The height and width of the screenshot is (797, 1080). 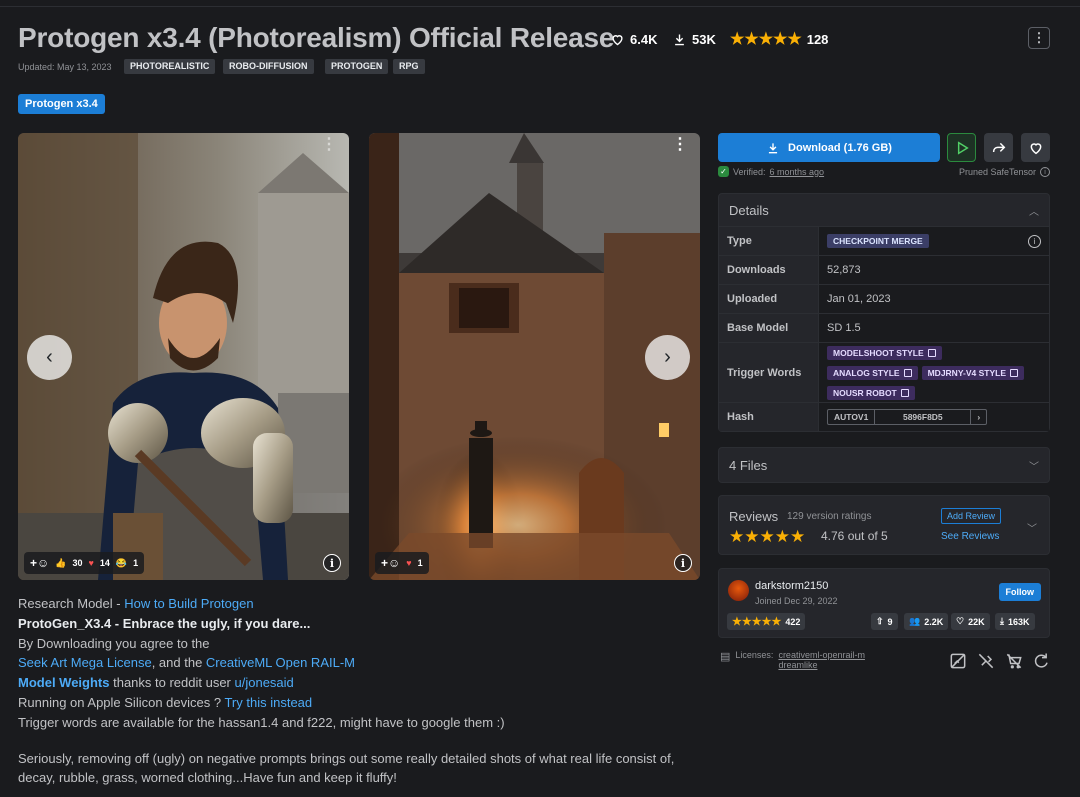 What do you see at coordinates (170, 66) in the screenshot?
I see `tag-photorealistic: PHOTOREALISTIC` at bounding box center [170, 66].